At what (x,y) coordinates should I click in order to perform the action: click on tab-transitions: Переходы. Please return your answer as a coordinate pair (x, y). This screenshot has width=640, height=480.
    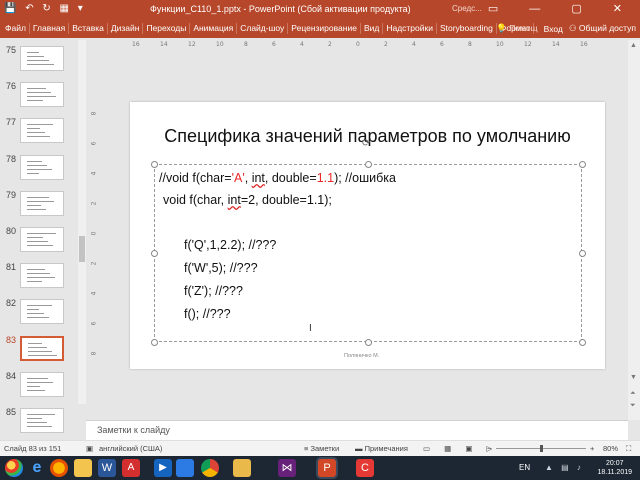
    Looking at the image, I should click on (167, 28).